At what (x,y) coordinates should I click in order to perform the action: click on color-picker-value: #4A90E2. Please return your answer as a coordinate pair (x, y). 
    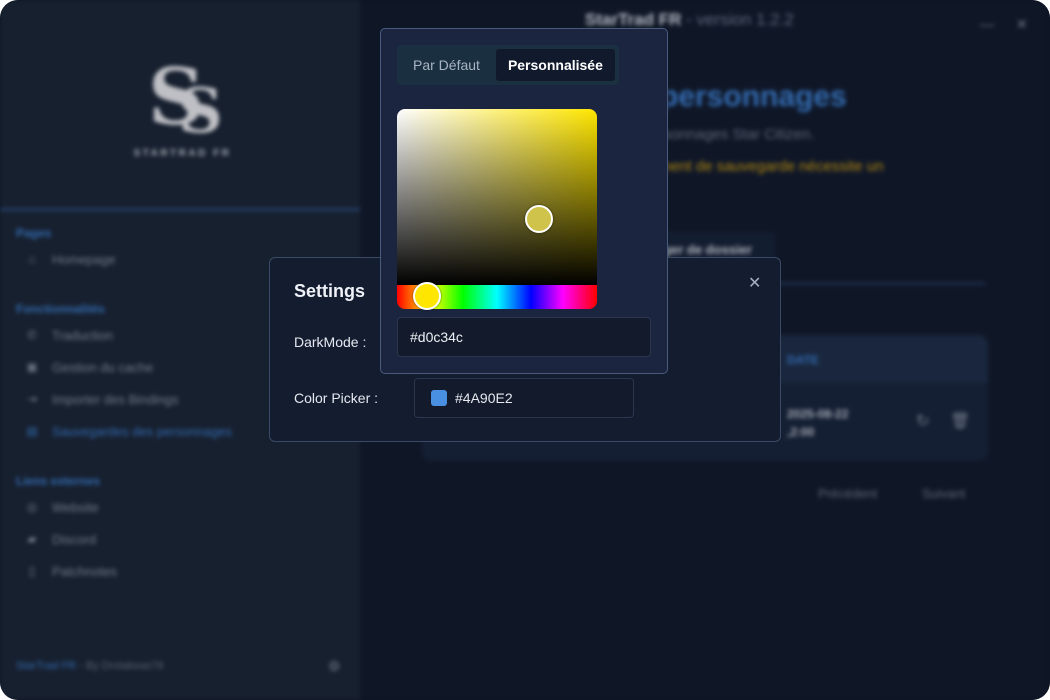
    Looking at the image, I should click on (484, 398).